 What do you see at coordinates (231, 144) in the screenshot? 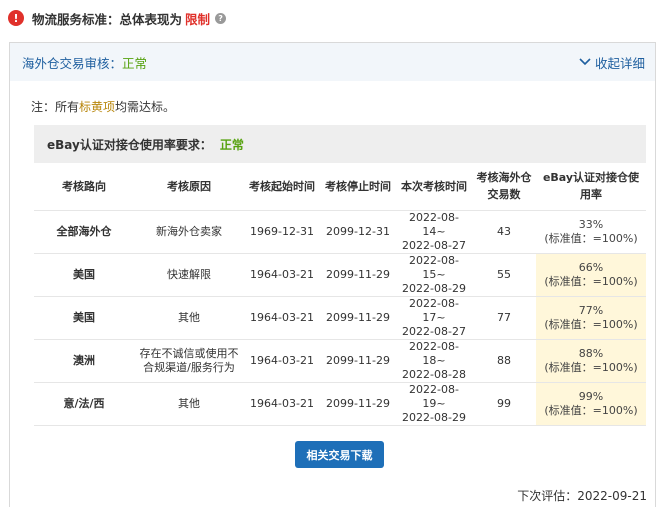
I see `requirement-status: 正常` at bounding box center [231, 144].